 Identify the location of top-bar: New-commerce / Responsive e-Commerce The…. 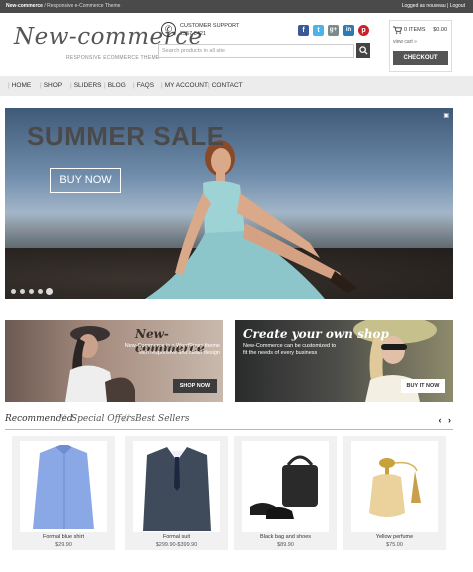
(236, 6).